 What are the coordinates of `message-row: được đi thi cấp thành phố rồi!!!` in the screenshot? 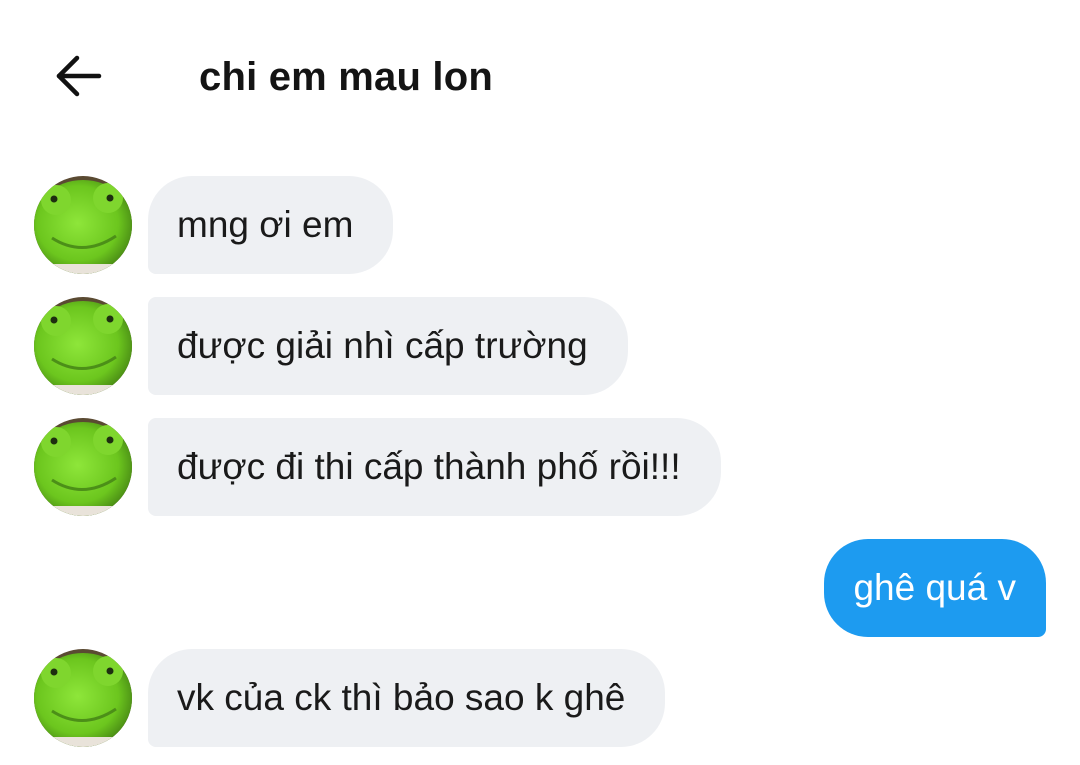 It's located at (540, 468).